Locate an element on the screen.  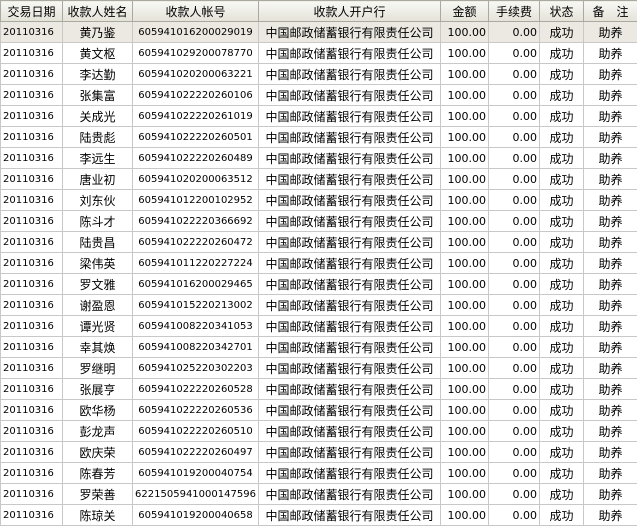
column-header-status: 状态 is located at coordinates (561, 11).